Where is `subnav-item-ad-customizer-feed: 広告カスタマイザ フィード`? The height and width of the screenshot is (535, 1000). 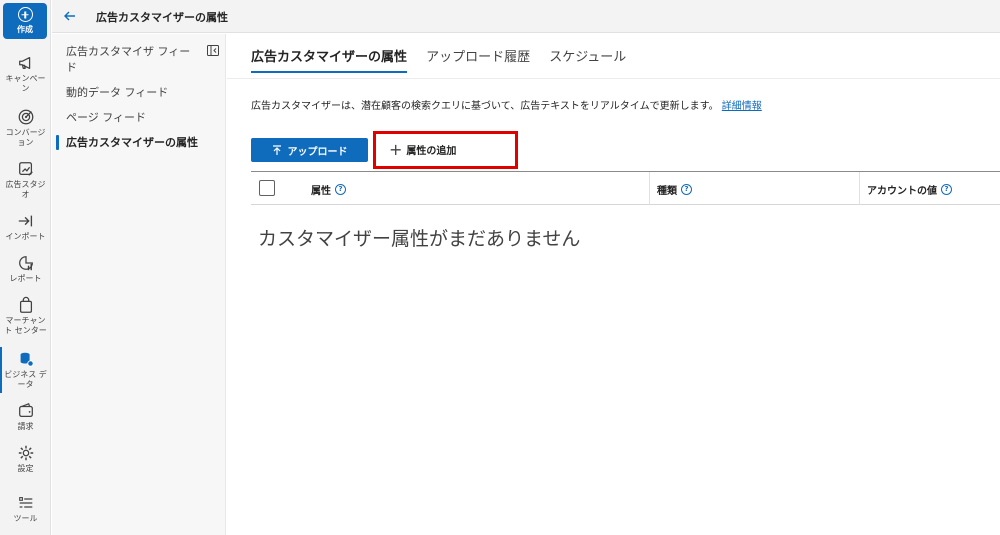 subnav-item-ad-customizer-feed: 広告カスタマイザ フィード is located at coordinates (131, 60).